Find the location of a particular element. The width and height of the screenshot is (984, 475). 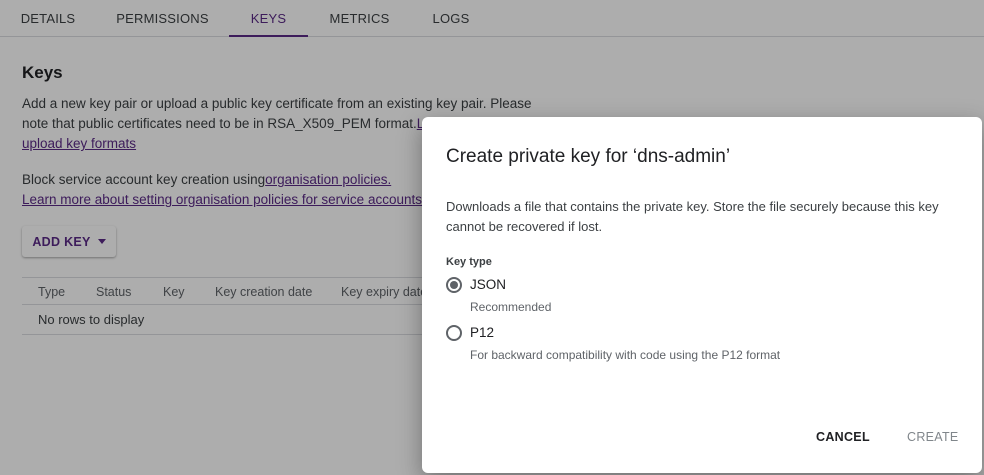

create-button: CREATE is located at coordinates (933, 437).